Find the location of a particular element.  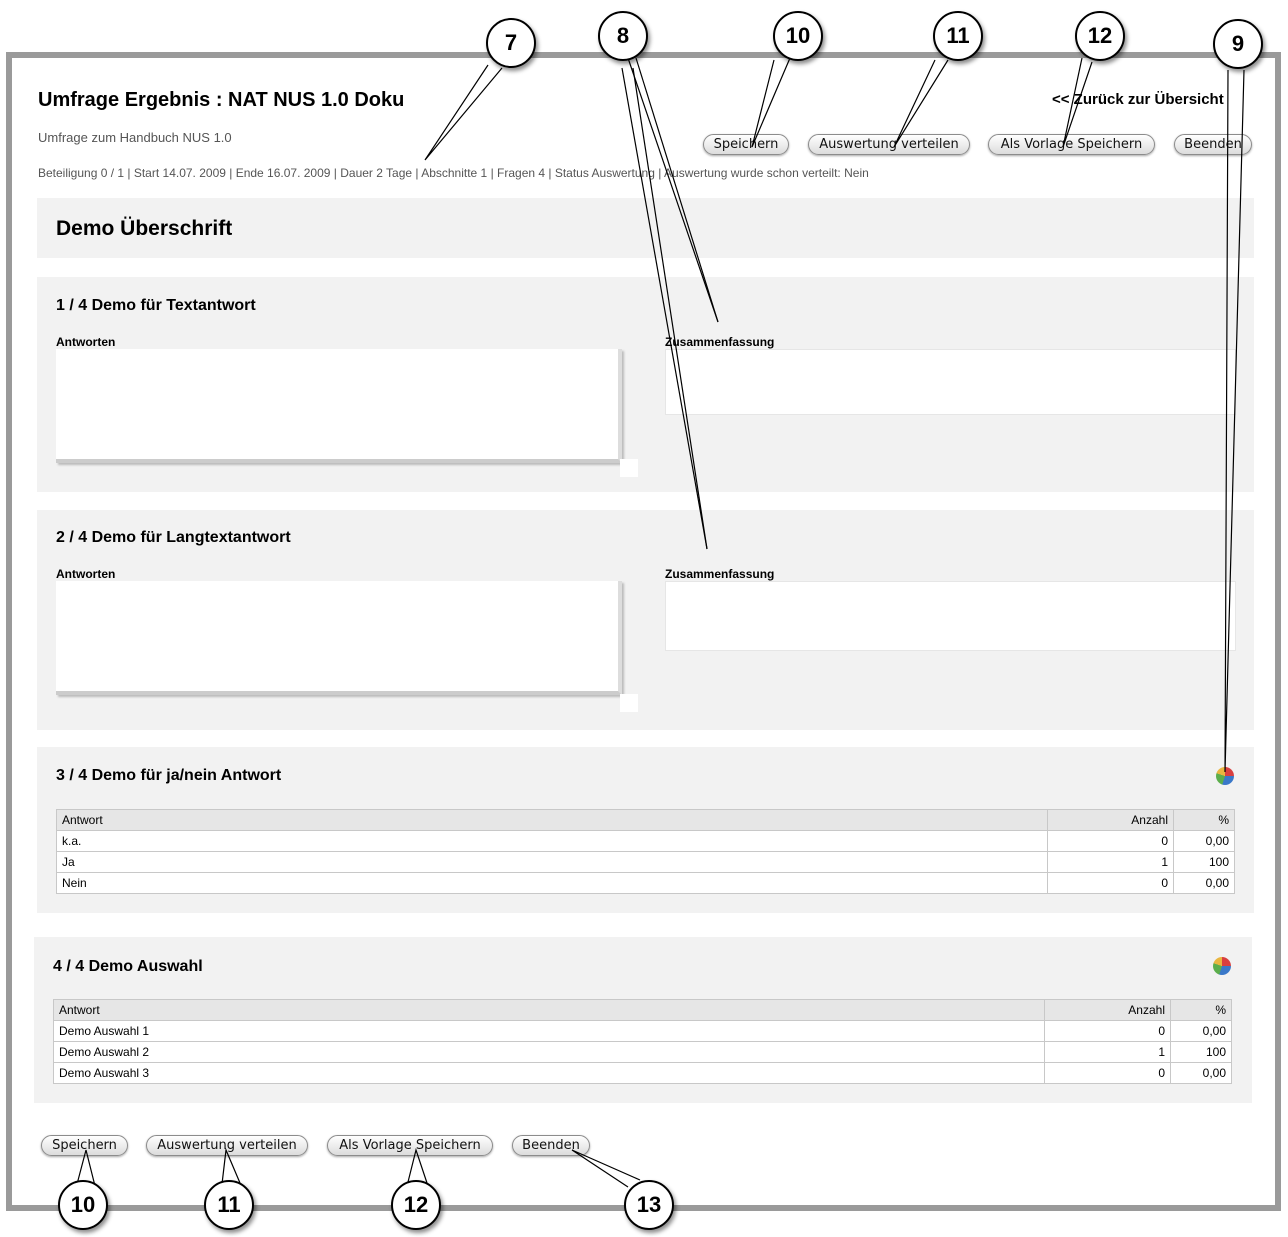

page-title: Umfrage Ergebnis : NAT NUS 1.0 Doku is located at coordinates (221, 100).